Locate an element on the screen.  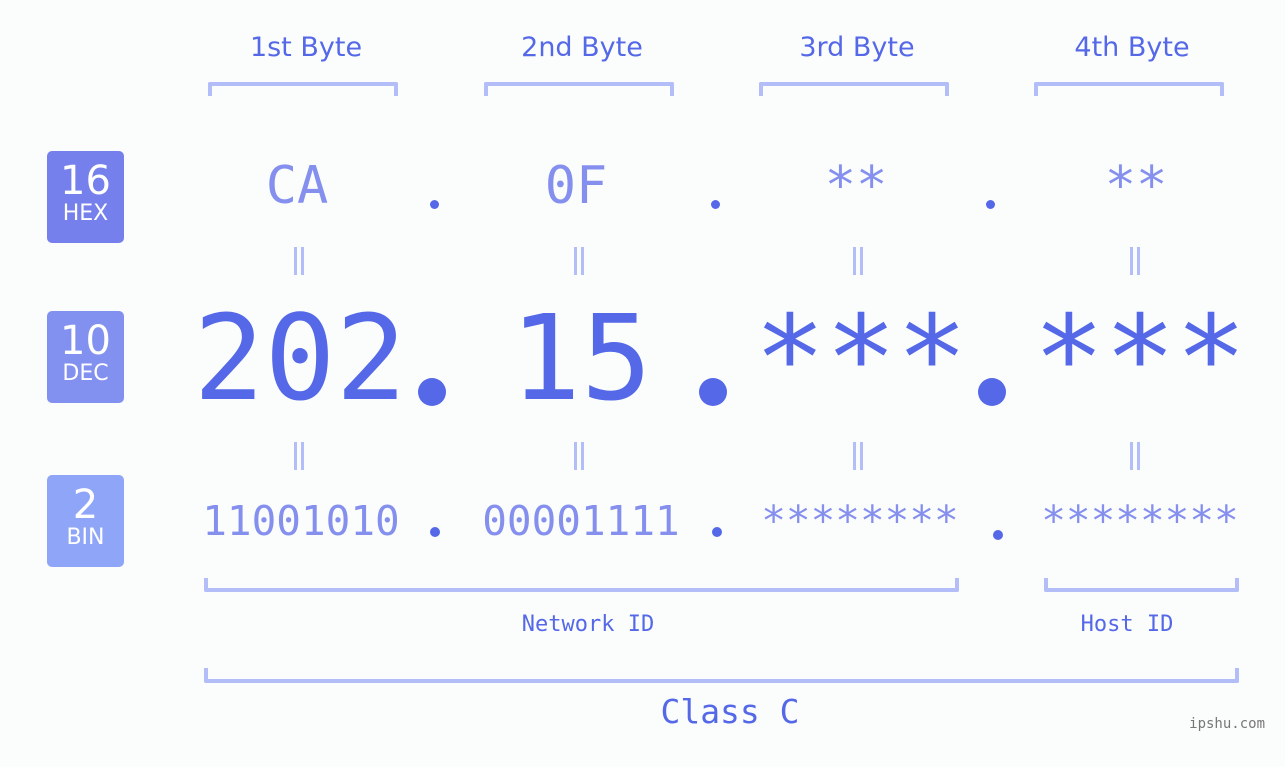
dec-badge-label: DEC is located at coordinates (85, 373).